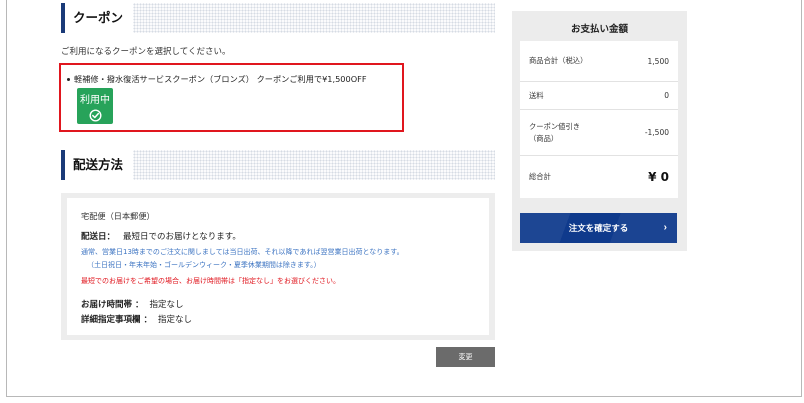 This screenshot has width=804, height=403. What do you see at coordinates (220, 79) in the screenshot?
I see `coupon-item-text: 軽補修・撥水復活サービスクーポン（ブロンズ） クーポンご利用で¥1,500OFF` at bounding box center [220, 79].